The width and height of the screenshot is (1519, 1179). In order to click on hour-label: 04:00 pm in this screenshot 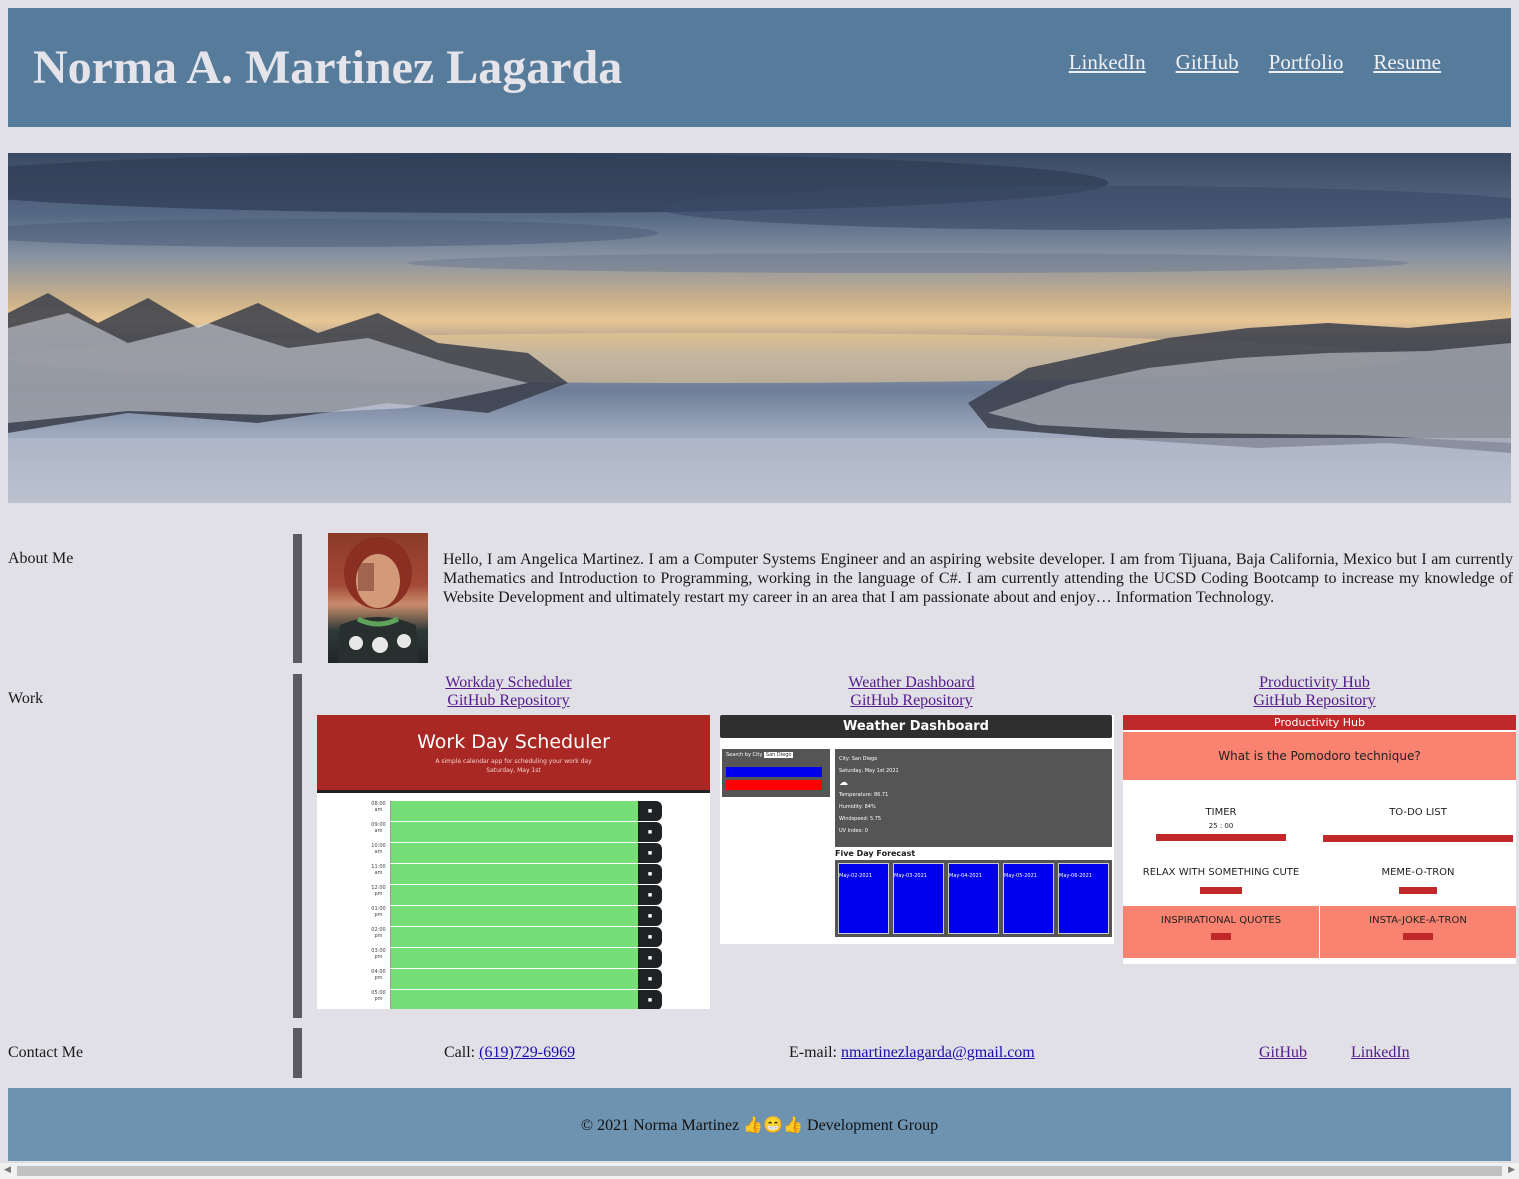, I will do `click(379, 979)`.